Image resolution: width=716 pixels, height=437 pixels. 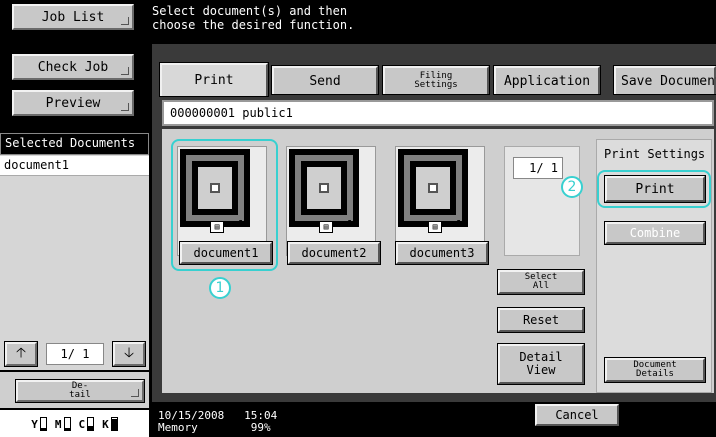 I want to click on selected-document-item: document1, so click(x=74, y=166).